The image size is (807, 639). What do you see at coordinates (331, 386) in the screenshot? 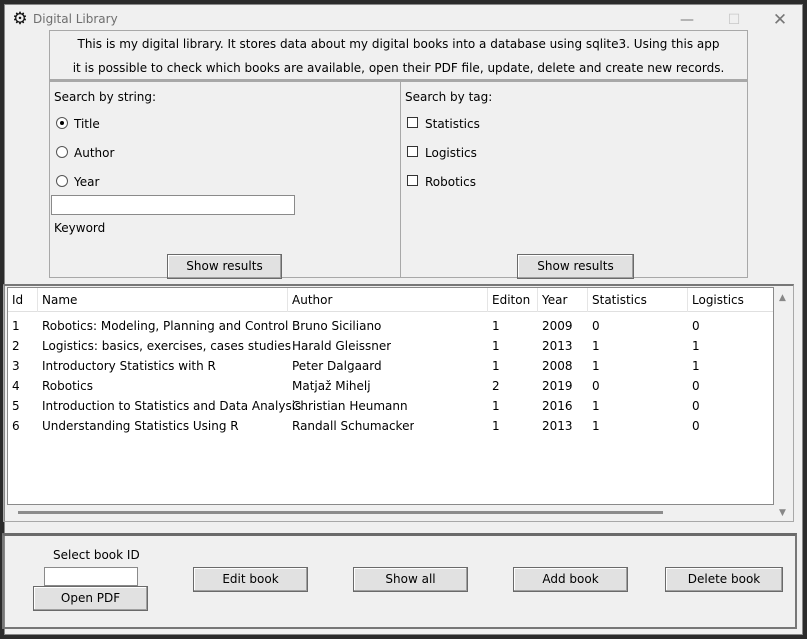
I see `cell-author: Matjaž Mihelj` at bounding box center [331, 386].